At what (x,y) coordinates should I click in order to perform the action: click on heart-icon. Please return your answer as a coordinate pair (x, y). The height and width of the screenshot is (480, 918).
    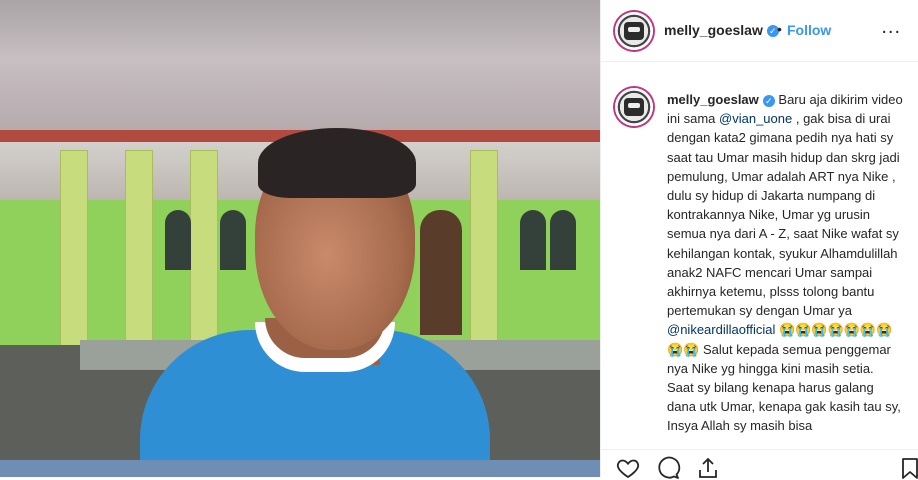
    Looking at the image, I should click on (628, 468).